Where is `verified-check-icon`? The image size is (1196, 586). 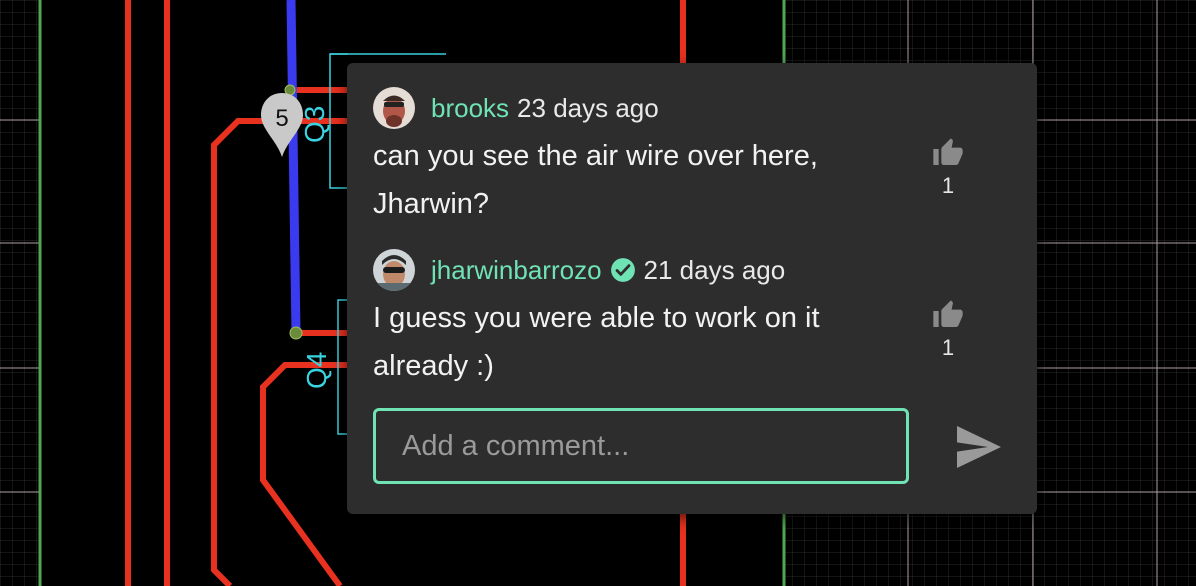 verified-check-icon is located at coordinates (622, 270).